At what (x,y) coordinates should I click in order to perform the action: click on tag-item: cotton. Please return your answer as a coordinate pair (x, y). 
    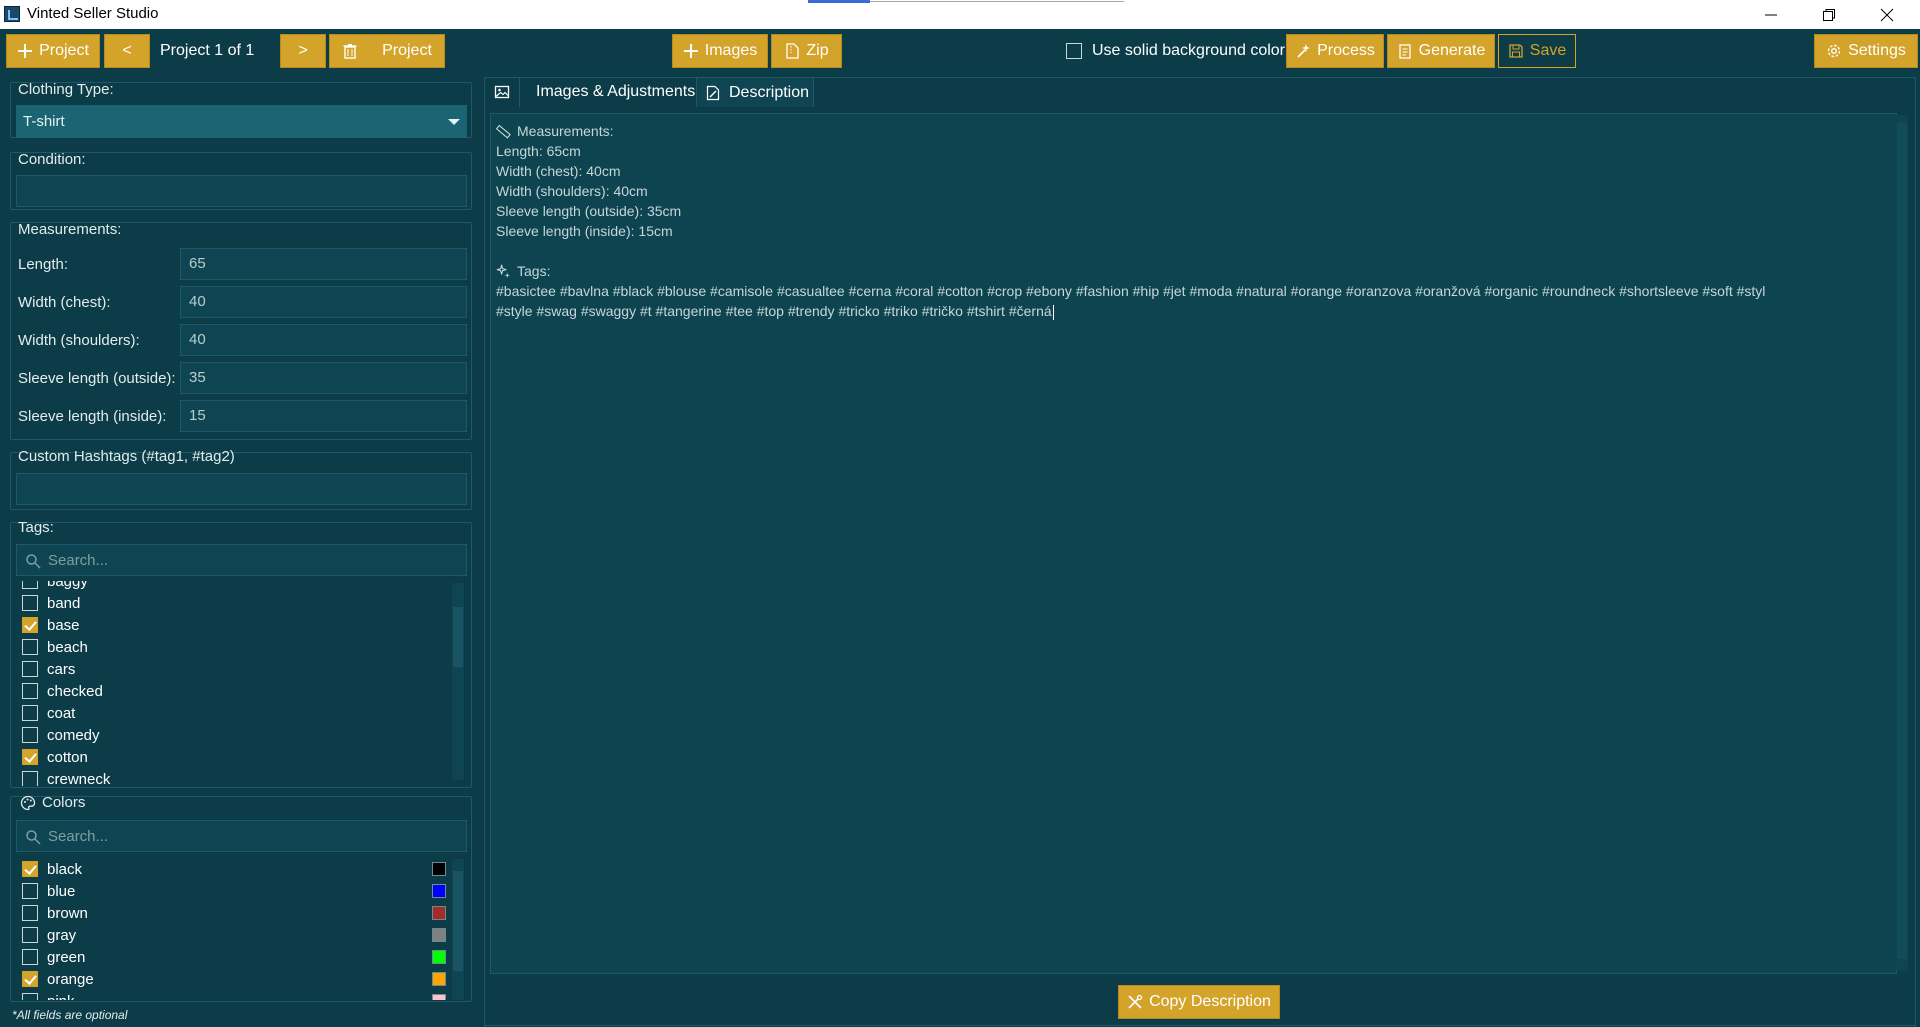
    Looking at the image, I should click on (55, 757).